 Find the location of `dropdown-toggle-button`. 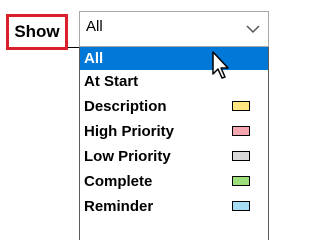

dropdown-toggle-button is located at coordinates (253, 29).